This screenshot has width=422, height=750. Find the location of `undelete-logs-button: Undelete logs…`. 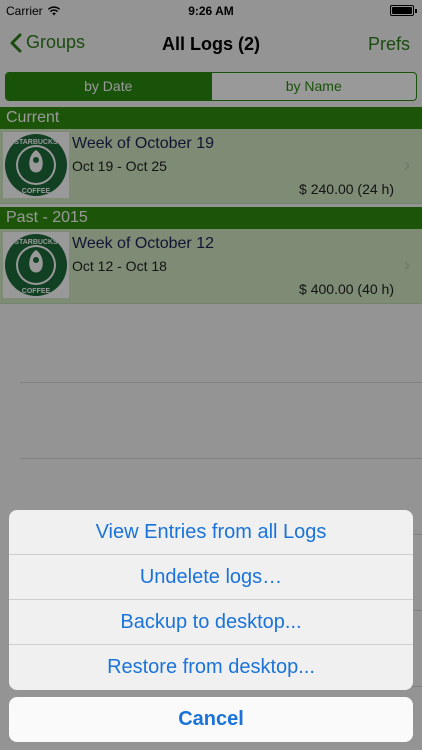

undelete-logs-button: Undelete logs… is located at coordinates (211, 577).